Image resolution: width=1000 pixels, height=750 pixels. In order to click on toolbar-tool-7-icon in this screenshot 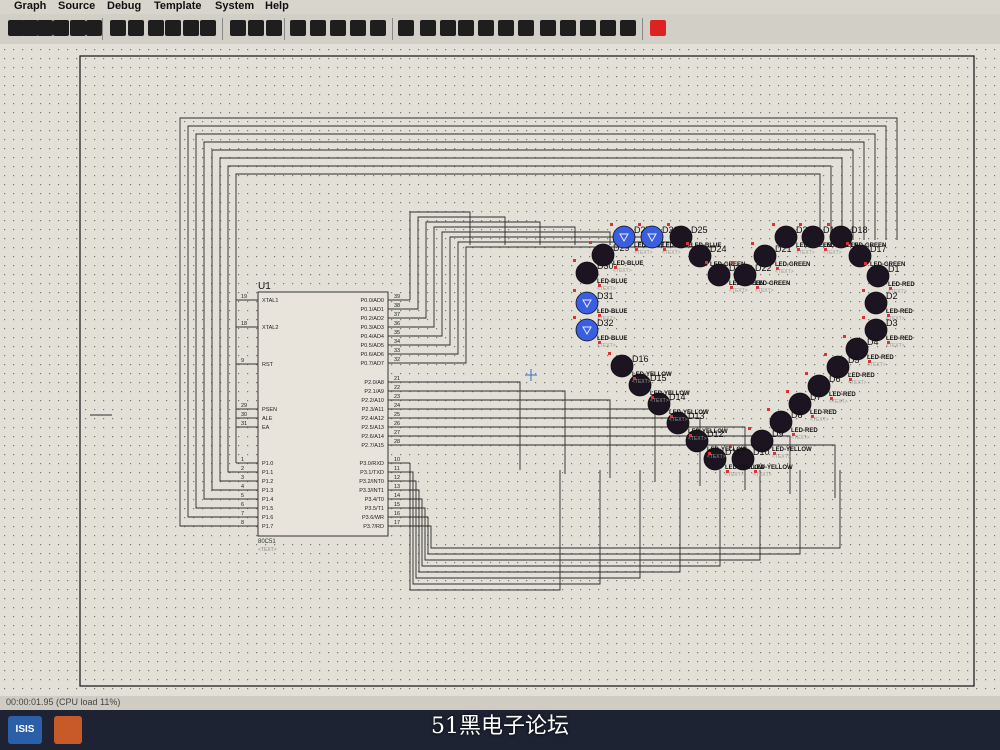, I will do `click(136, 28)`.